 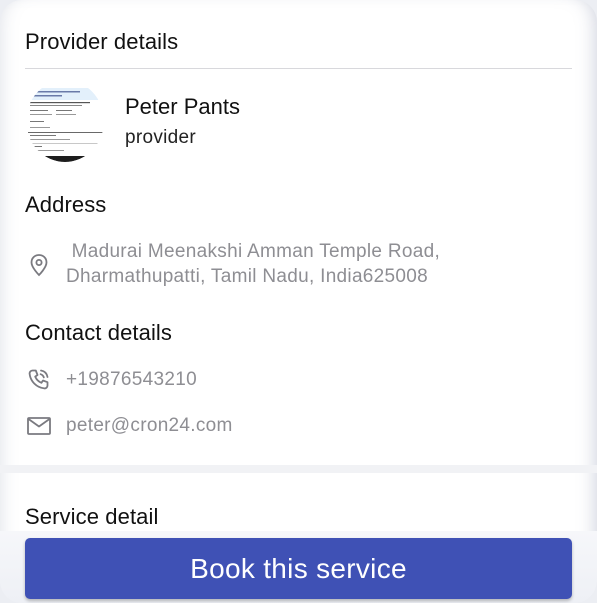 I want to click on mail-icon, so click(x=39, y=426).